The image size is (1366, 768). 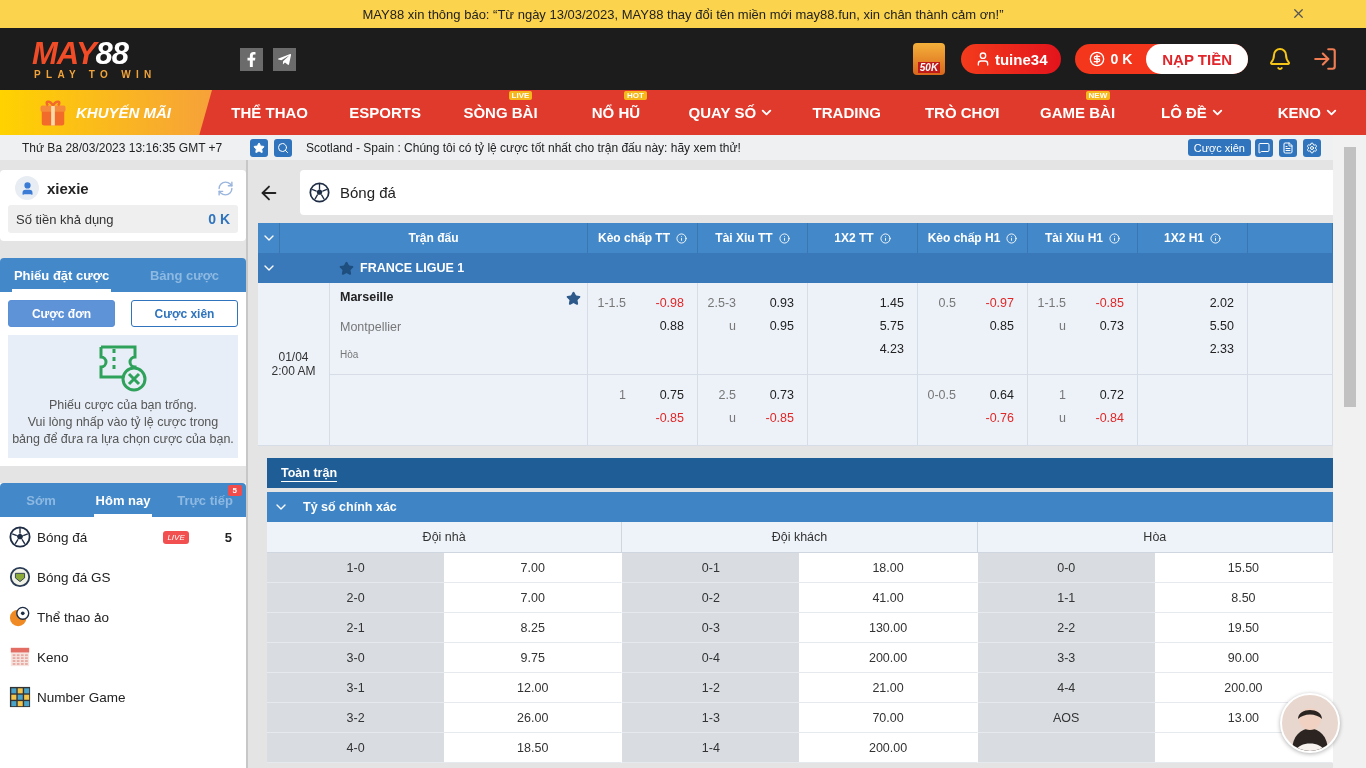 What do you see at coordinates (1264, 147) in the screenshot?
I see `chat-icon` at bounding box center [1264, 147].